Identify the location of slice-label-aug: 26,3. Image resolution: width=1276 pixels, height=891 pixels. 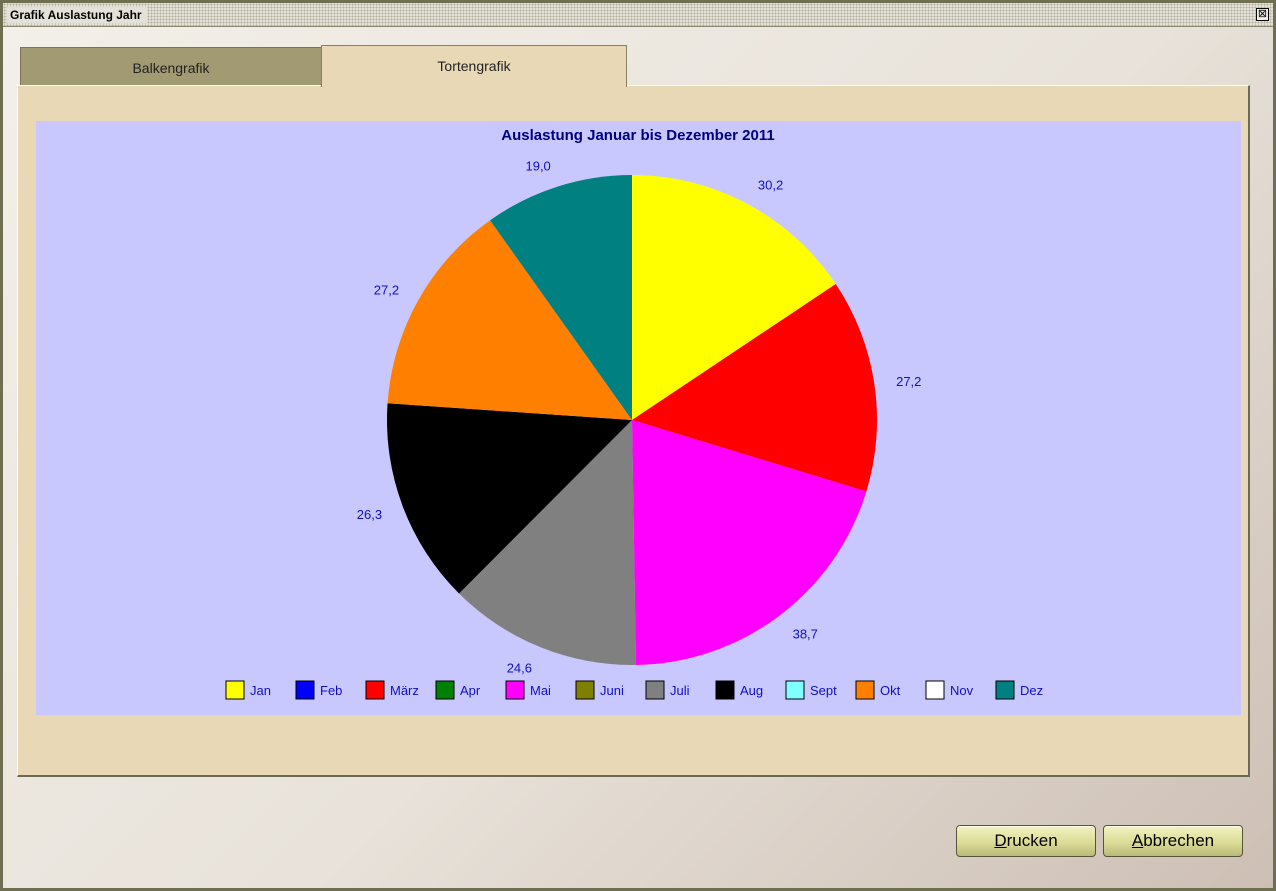
(369, 514).